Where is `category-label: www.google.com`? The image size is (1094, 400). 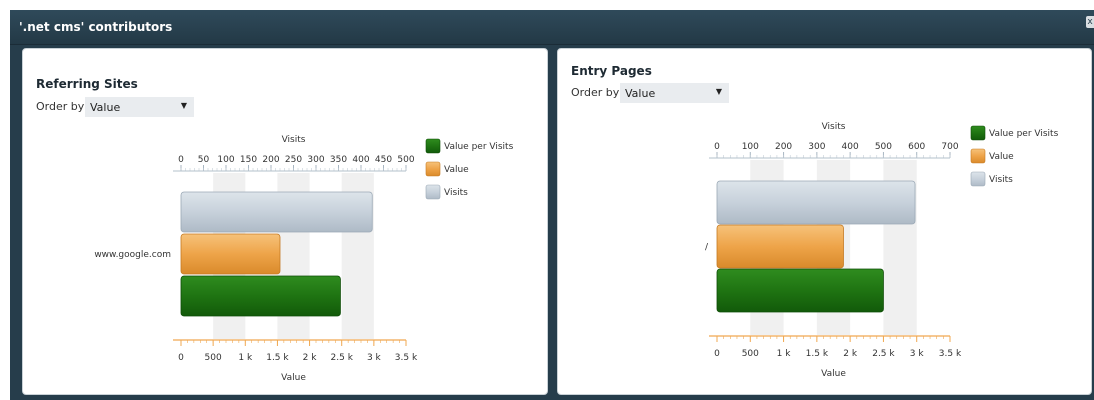
category-label: www.google.com is located at coordinates (132, 255).